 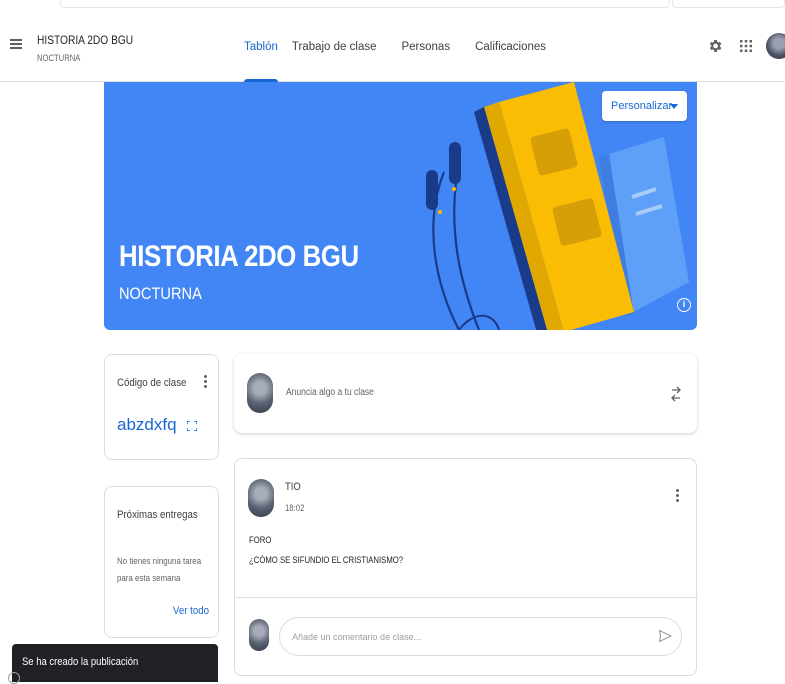 What do you see at coordinates (684, 305) in the screenshot?
I see `info-icon: i` at bounding box center [684, 305].